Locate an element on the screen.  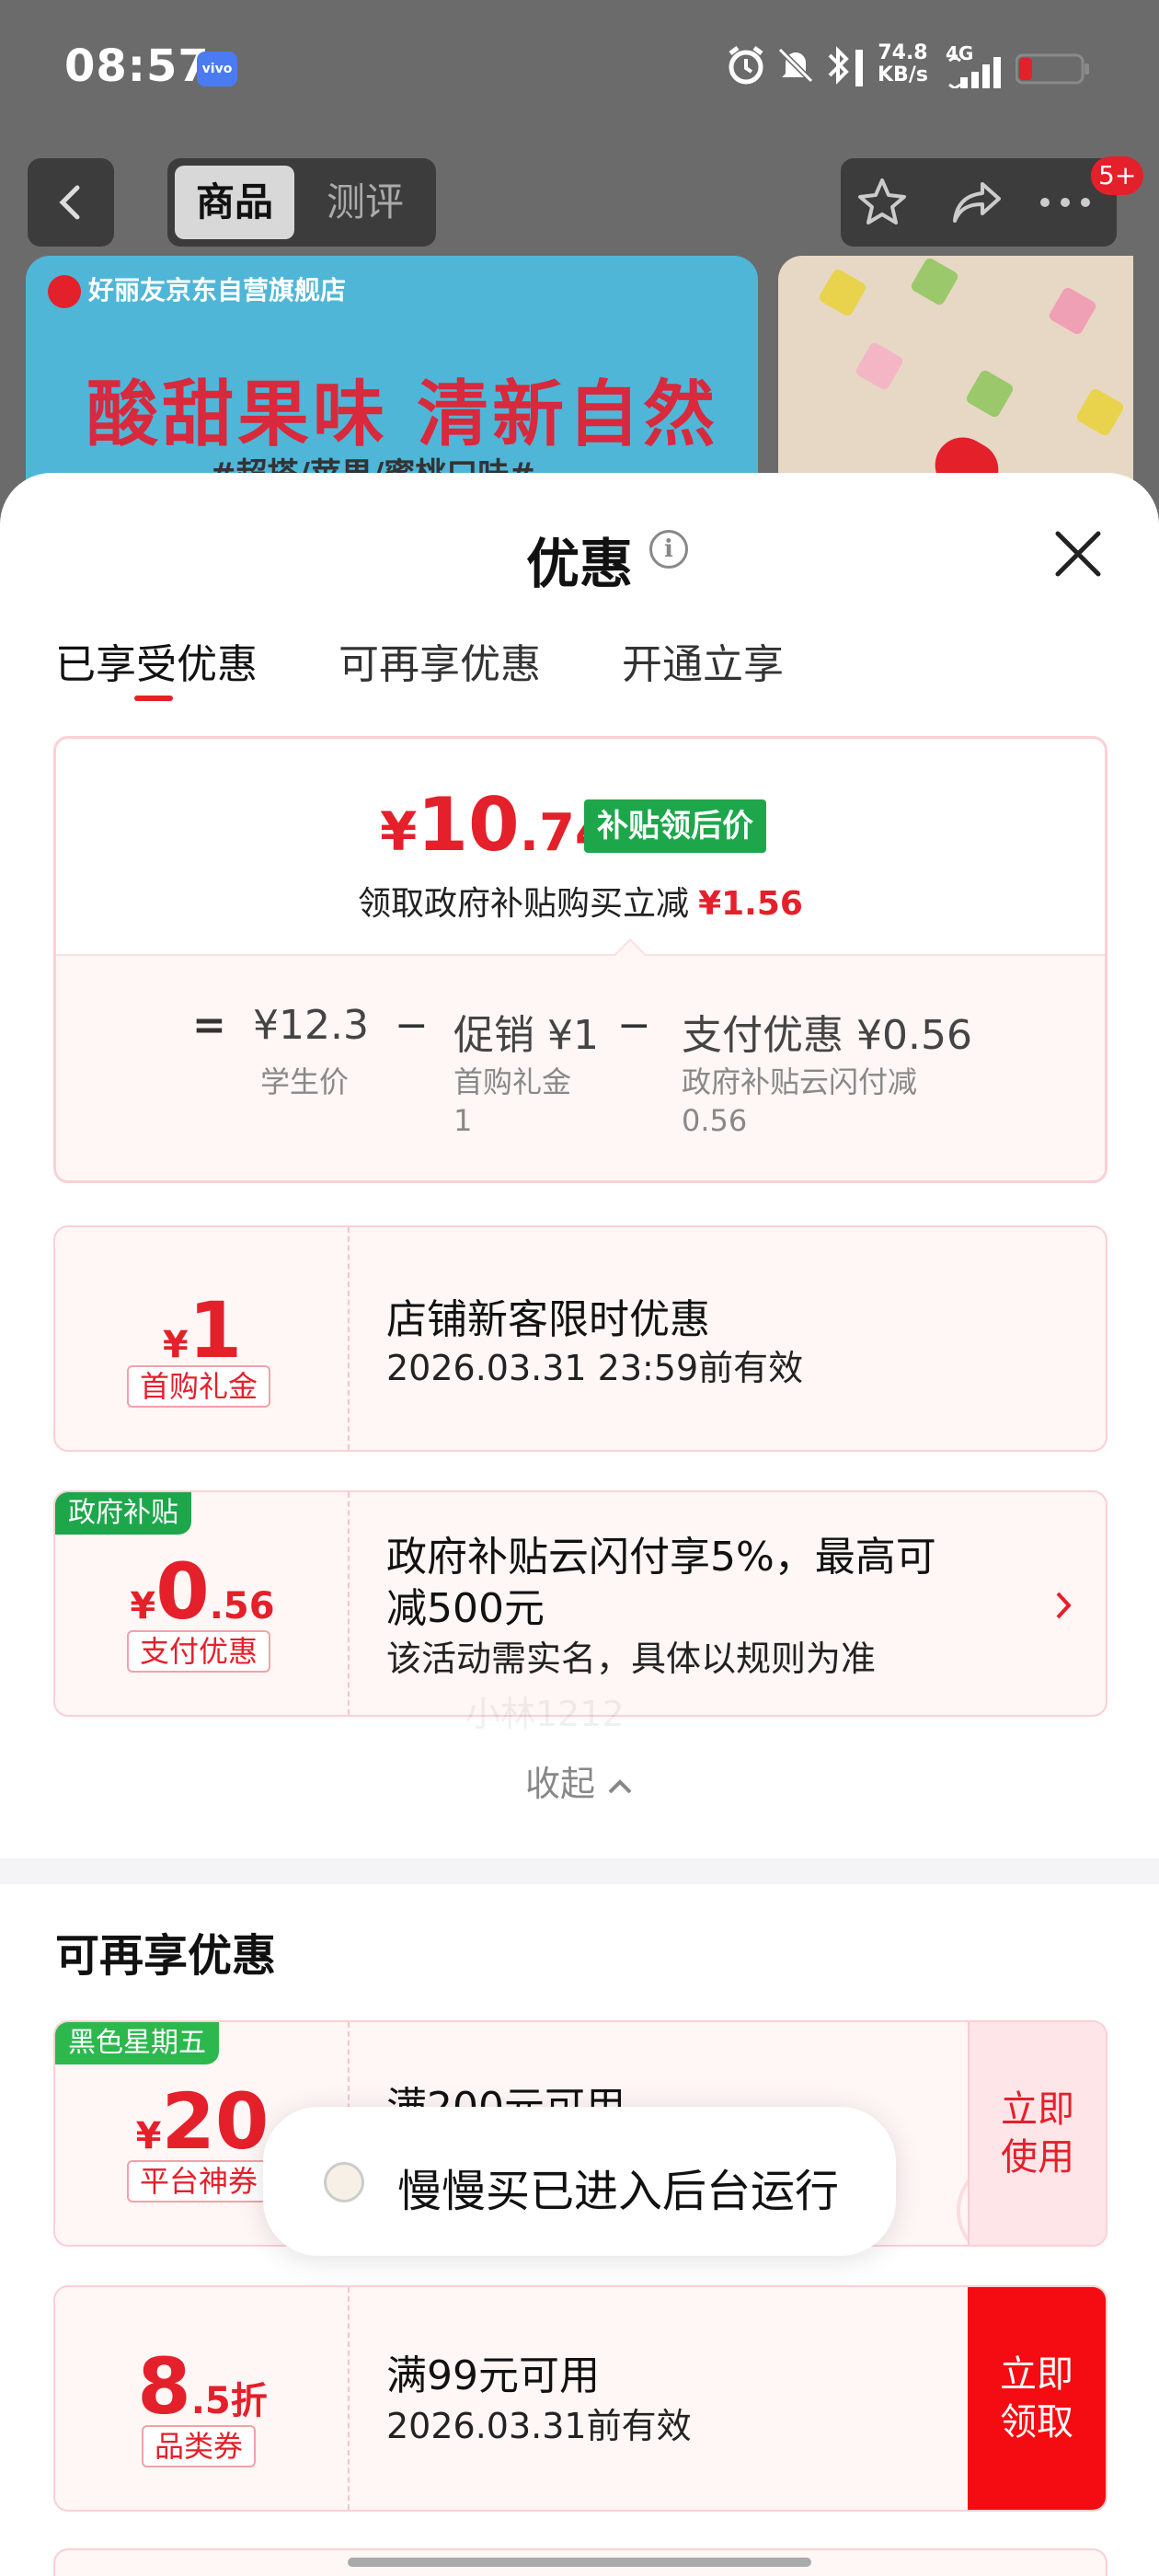
coupon-amount: 8.5折 is located at coordinates (202, 2386).